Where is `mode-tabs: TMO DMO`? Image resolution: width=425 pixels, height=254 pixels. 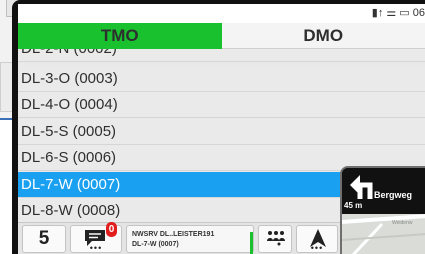 mode-tabs: TMO DMO is located at coordinates (221, 36).